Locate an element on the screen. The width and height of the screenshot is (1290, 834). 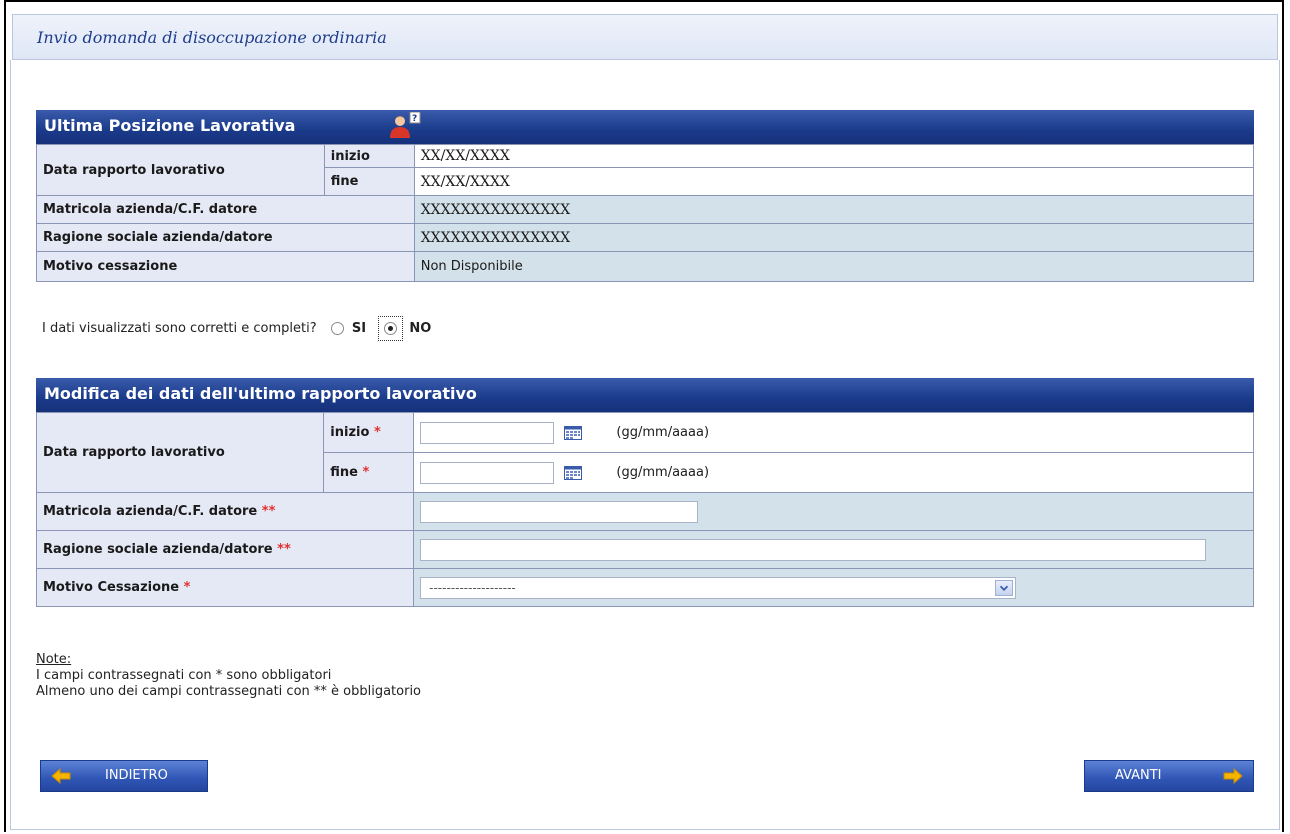
radio-no-label: NO is located at coordinates (420, 328).